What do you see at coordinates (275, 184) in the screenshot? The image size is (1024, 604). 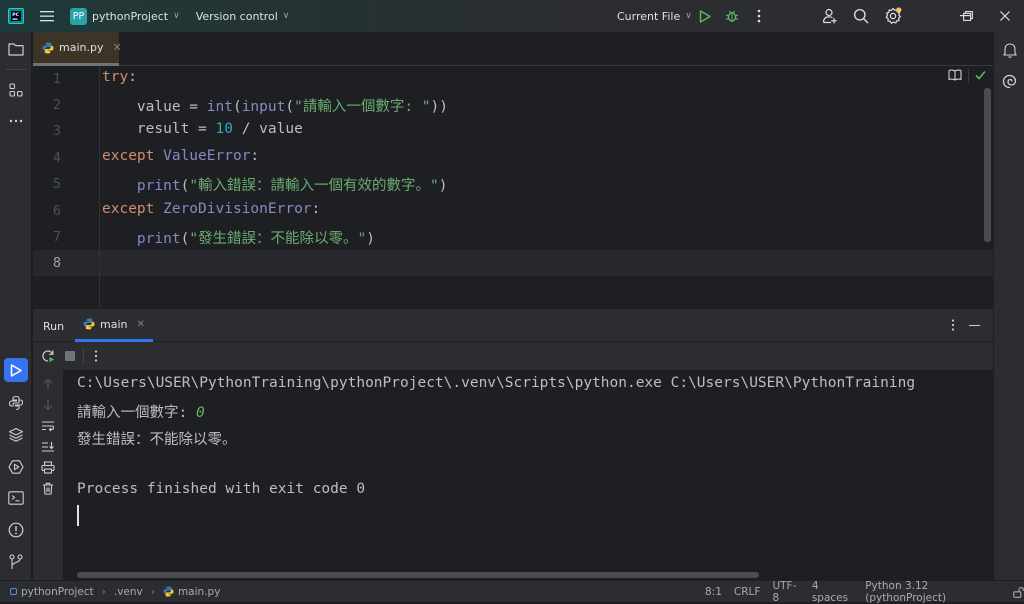 I see `code-line-5: print("輸入錯誤：請輸入一個有效的數字。")` at bounding box center [275, 184].